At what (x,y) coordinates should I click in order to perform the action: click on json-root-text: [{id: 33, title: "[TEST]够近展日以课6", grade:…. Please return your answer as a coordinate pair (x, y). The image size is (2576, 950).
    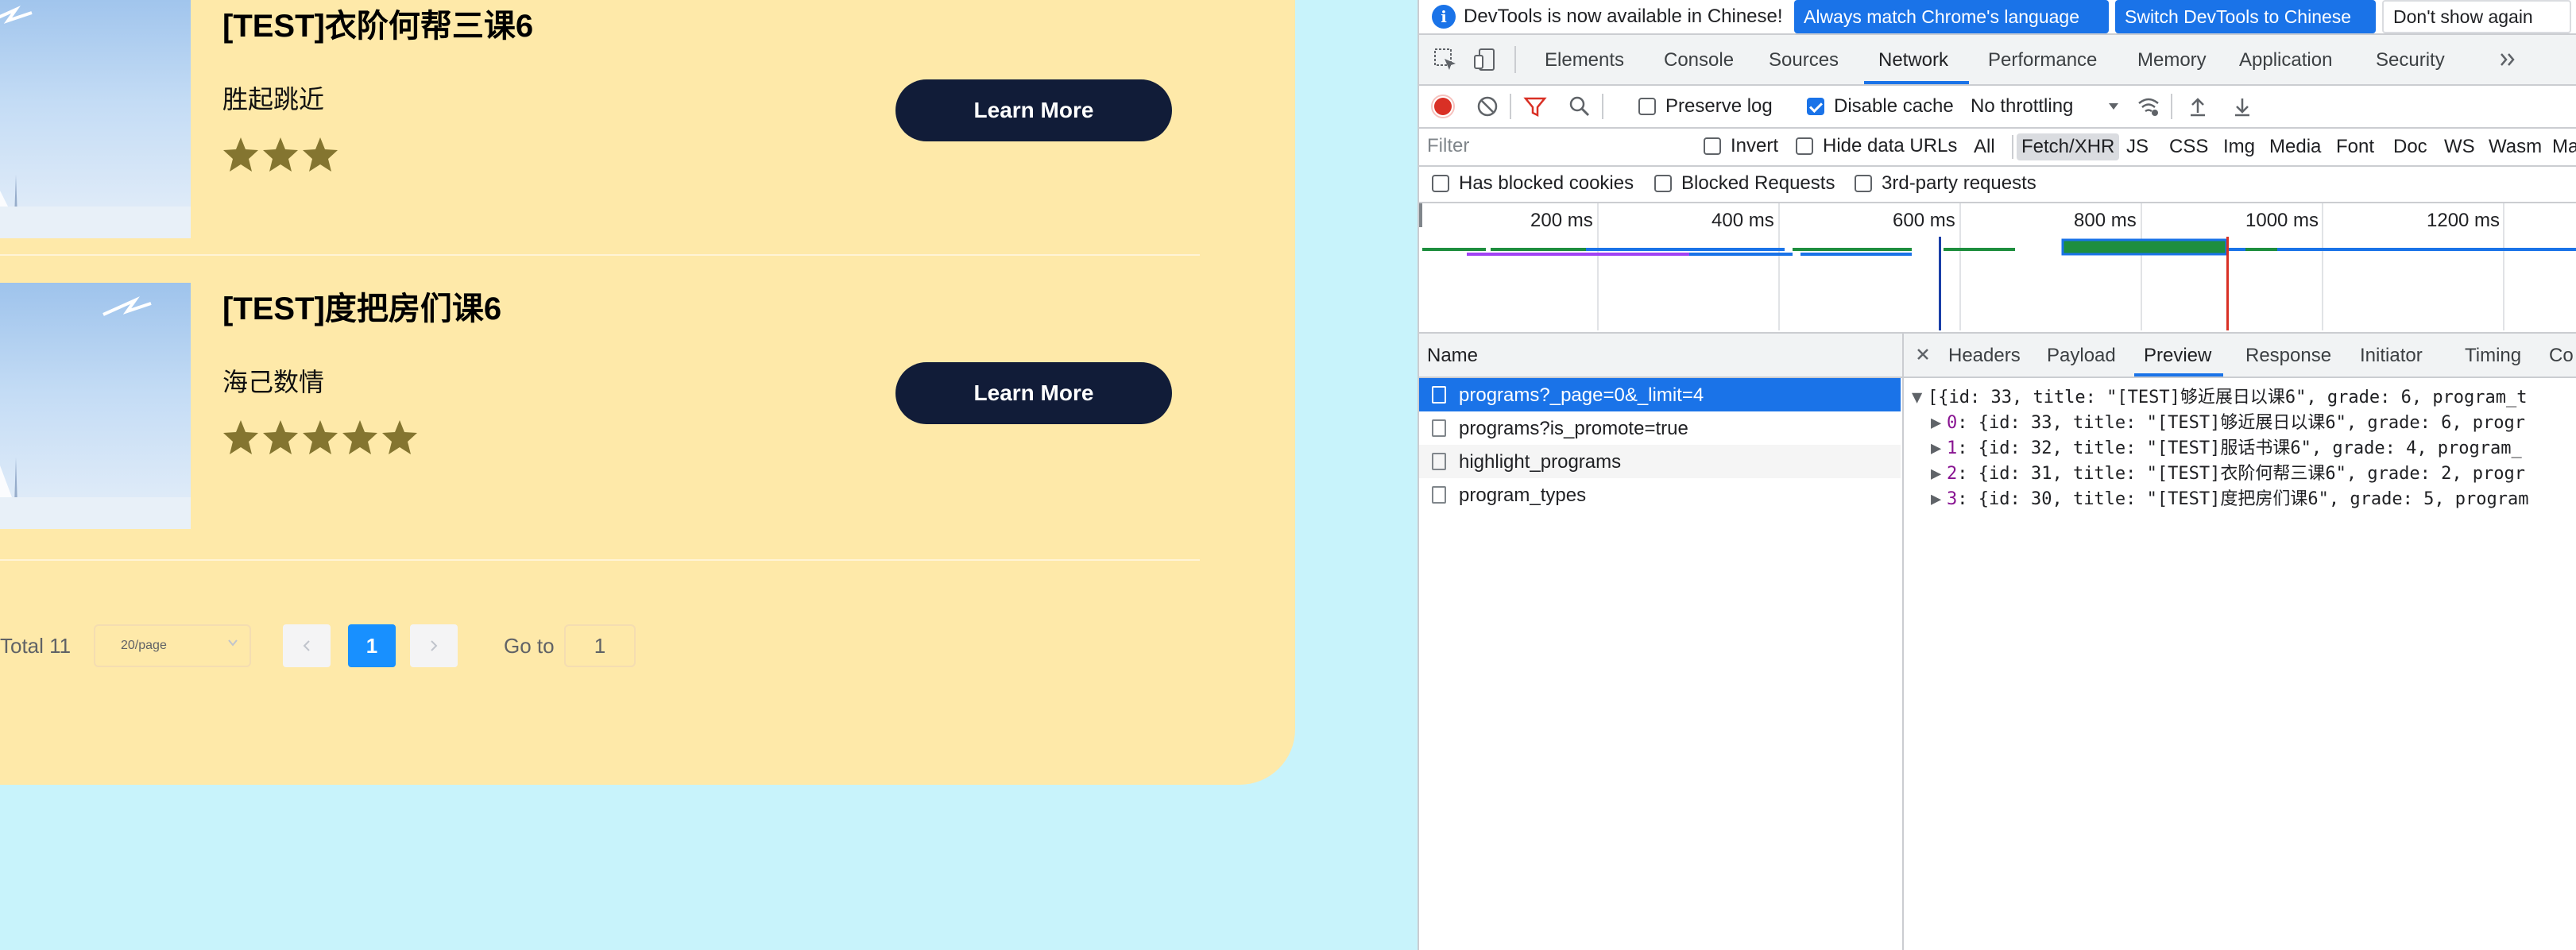
    Looking at the image, I should click on (2228, 397).